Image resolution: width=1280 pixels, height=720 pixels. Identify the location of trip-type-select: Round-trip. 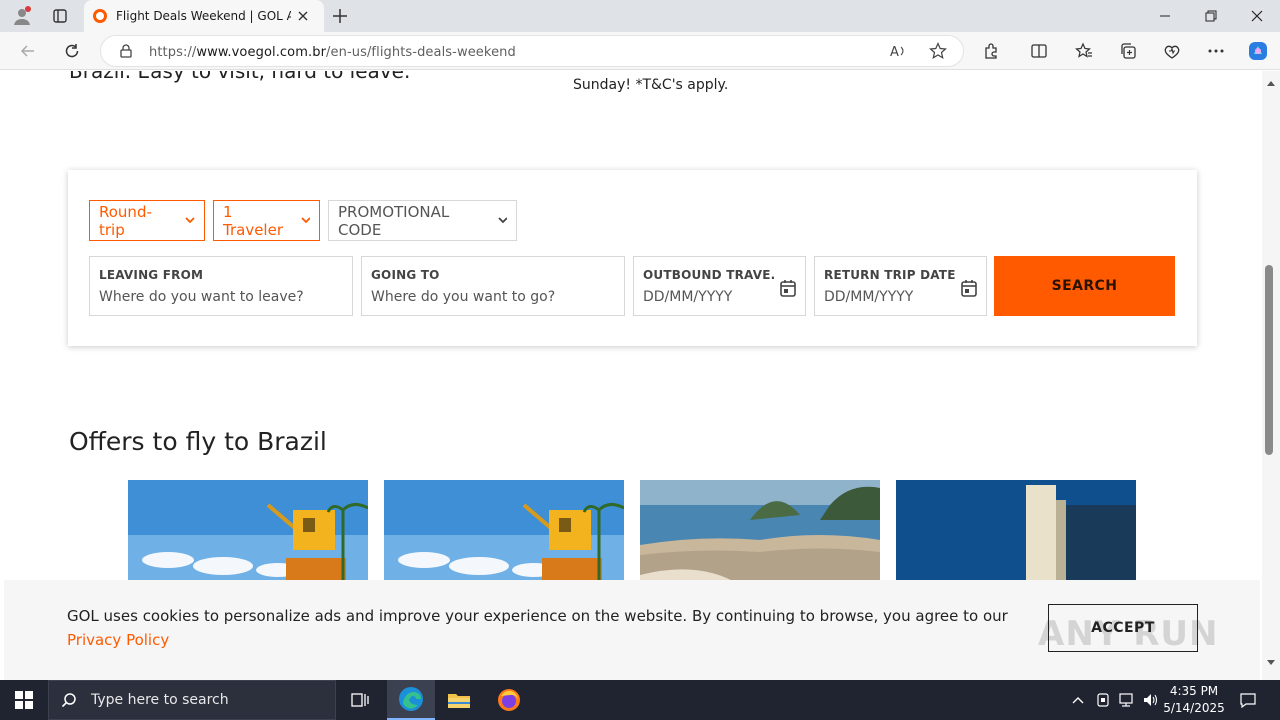
(147, 220).